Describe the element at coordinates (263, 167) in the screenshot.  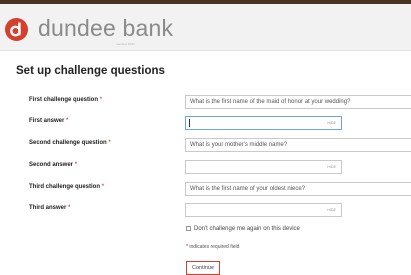
I see `second-answer-input: HIDE` at that location.